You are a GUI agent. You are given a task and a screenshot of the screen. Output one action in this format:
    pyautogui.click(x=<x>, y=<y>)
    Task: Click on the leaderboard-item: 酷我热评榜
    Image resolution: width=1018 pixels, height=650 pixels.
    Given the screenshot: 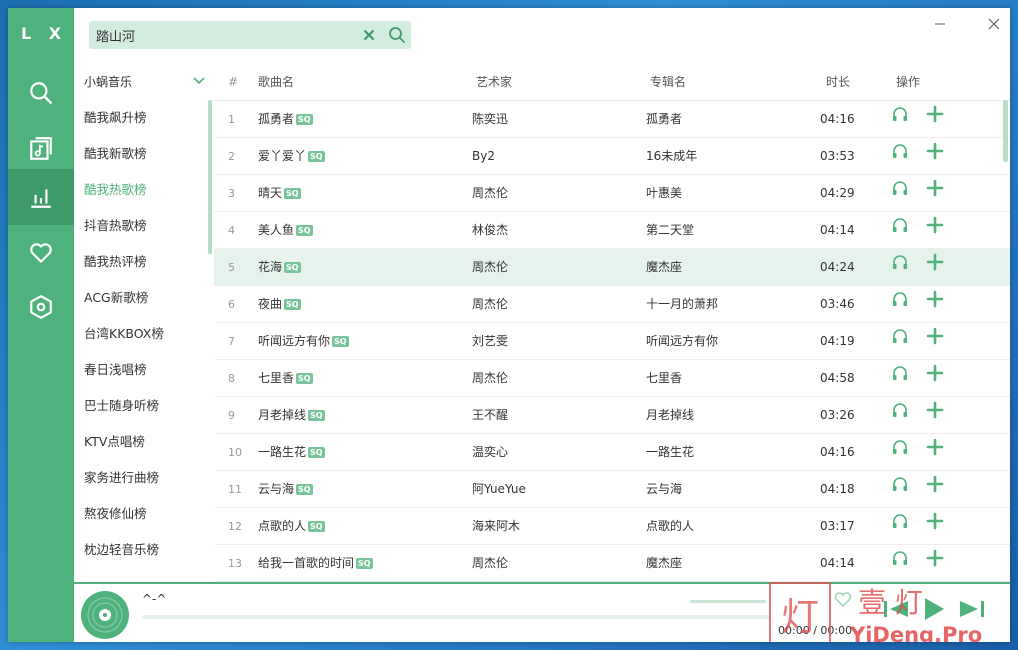 What is the action you would take?
    pyautogui.click(x=143, y=262)
    